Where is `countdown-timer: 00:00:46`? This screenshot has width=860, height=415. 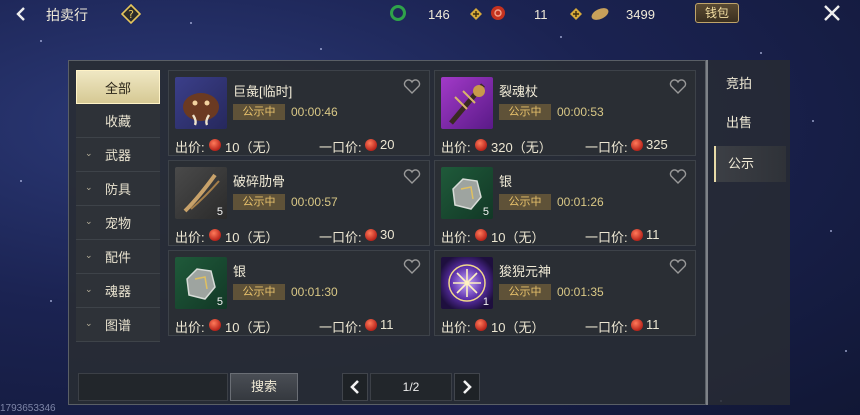 countdown-timer: 00:00:46 is located at coordinates (314, 112).